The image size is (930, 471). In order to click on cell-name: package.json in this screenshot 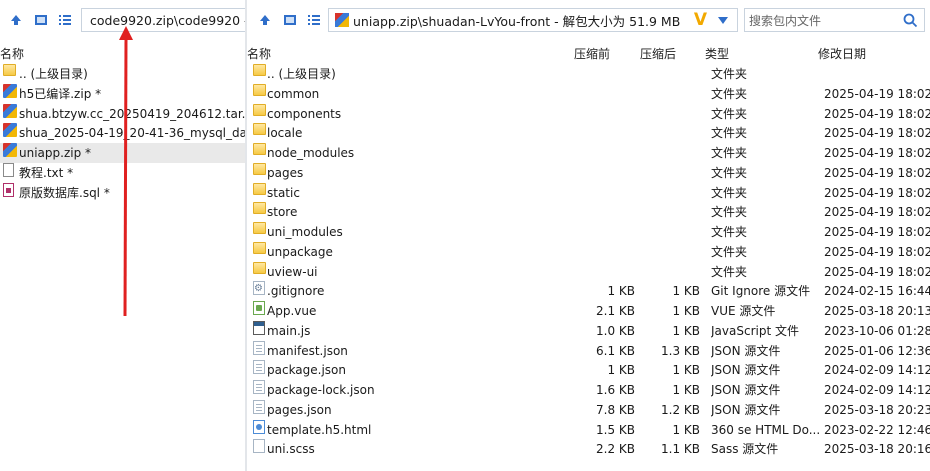, I will do `click(307, 370)`.